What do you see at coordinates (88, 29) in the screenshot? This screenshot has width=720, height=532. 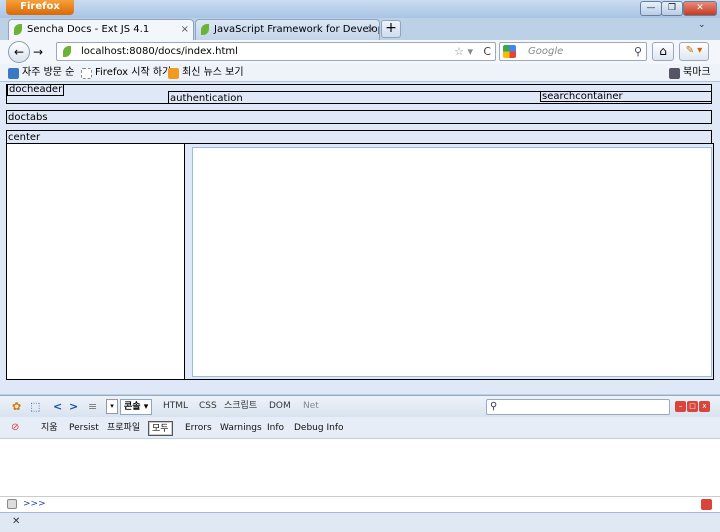 I see `tab-label: Sencha Docs - Ext JS 4.1` at bounding box center [88, 29].